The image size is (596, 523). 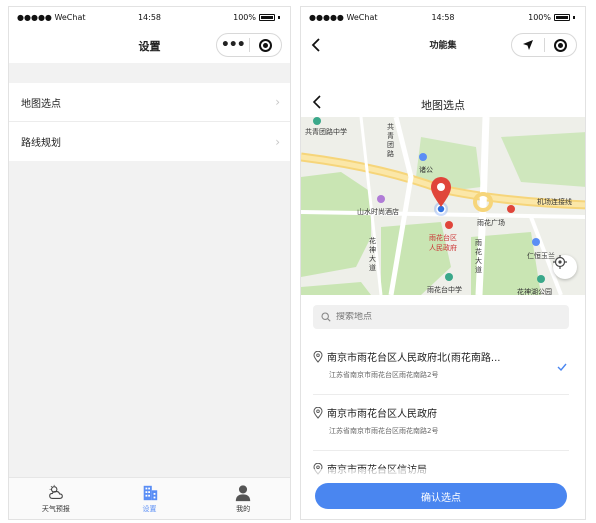 I want to click on settings-menu: 地图选点 › 路线规划 ›, so click(x=149, y=122).